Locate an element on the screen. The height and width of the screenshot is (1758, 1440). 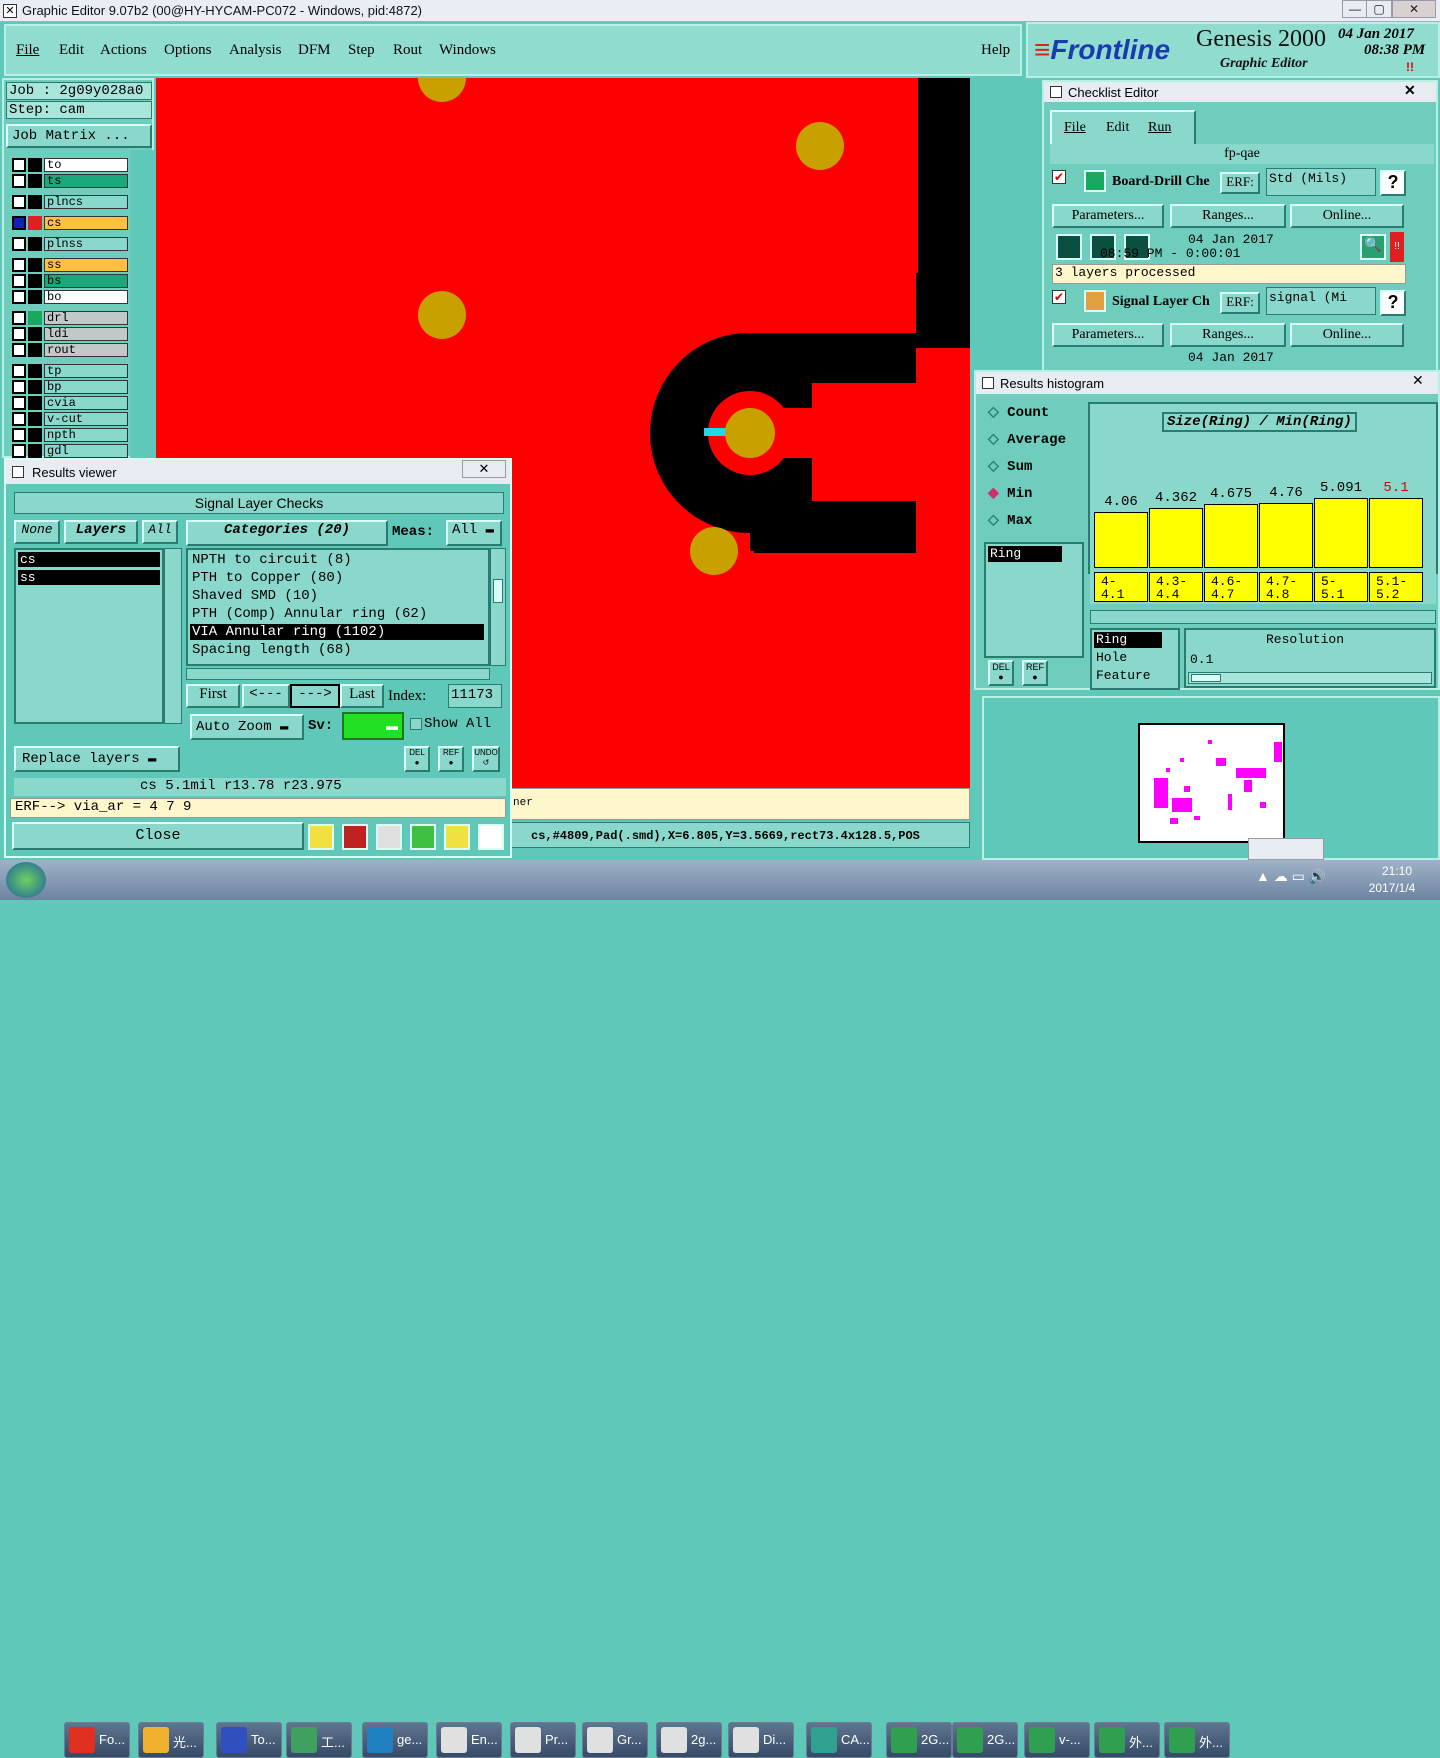
layer-name: v-cut is located at coordinates (86, 419).